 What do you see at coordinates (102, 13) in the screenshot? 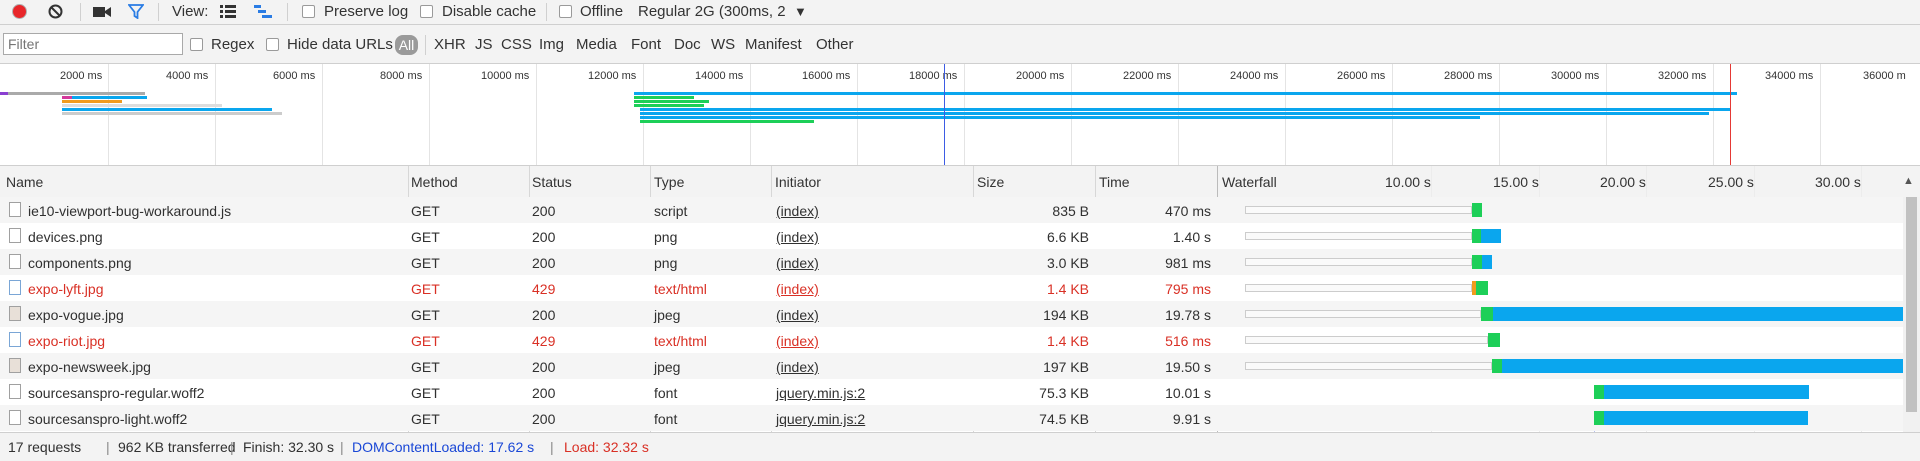
I see `screenshot-capture-button` at bounding box center [102, 13].